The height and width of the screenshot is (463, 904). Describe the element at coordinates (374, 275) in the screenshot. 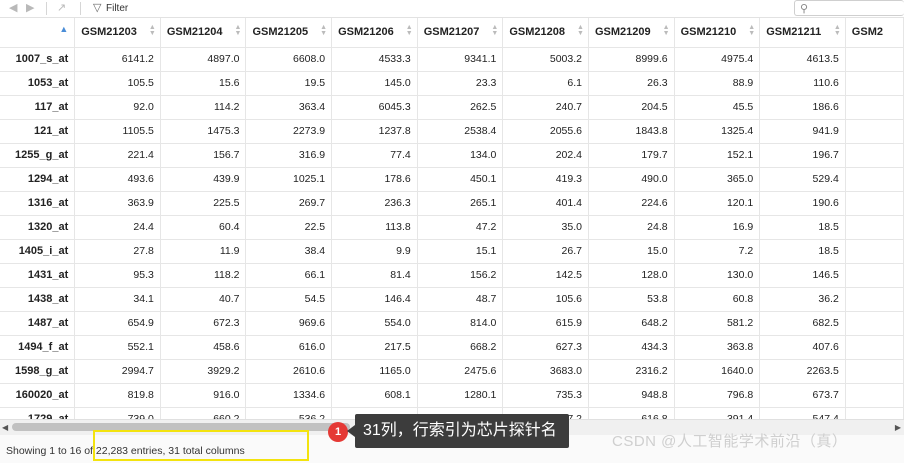

I see `table-cell: 81.4` at that location.